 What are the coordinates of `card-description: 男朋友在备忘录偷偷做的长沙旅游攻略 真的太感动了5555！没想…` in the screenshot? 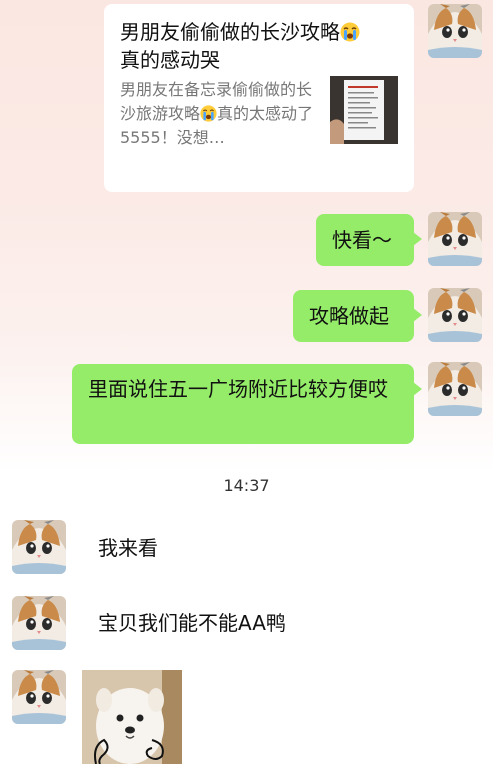 It's located at (217, 113).